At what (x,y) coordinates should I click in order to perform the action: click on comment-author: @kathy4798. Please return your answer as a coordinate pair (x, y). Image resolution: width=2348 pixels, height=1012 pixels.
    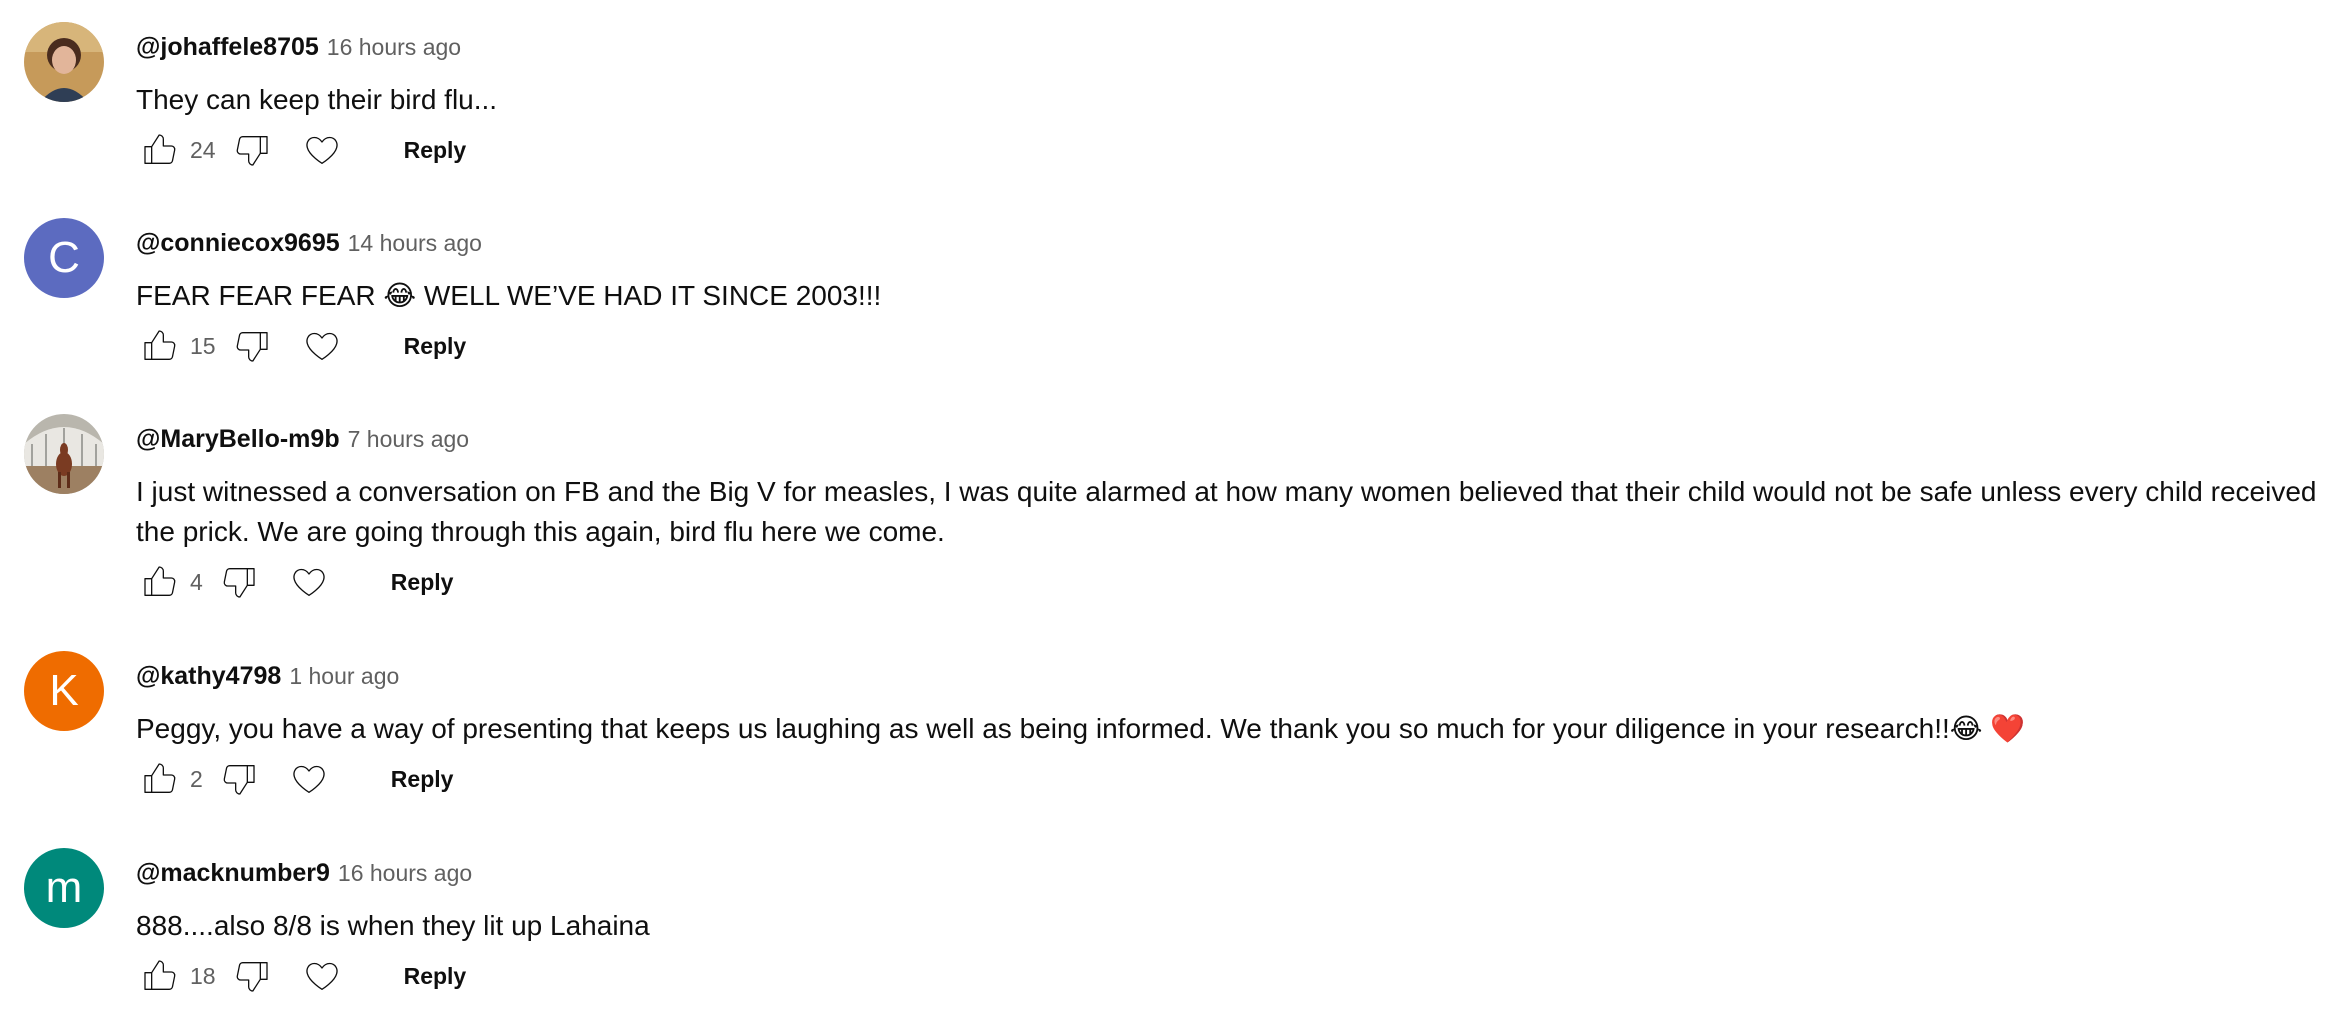
    Looking at the image, I should click on (208, 676).